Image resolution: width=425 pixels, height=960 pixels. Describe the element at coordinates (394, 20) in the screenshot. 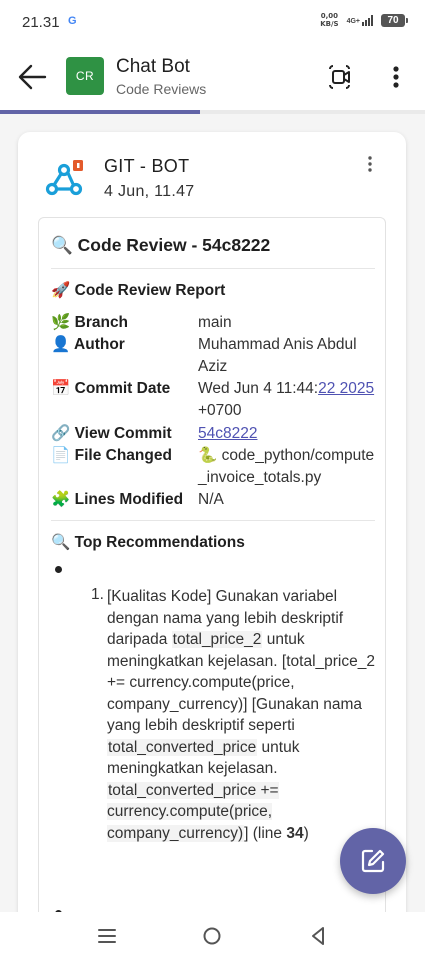

I see `battery-icon: 70` at that location.